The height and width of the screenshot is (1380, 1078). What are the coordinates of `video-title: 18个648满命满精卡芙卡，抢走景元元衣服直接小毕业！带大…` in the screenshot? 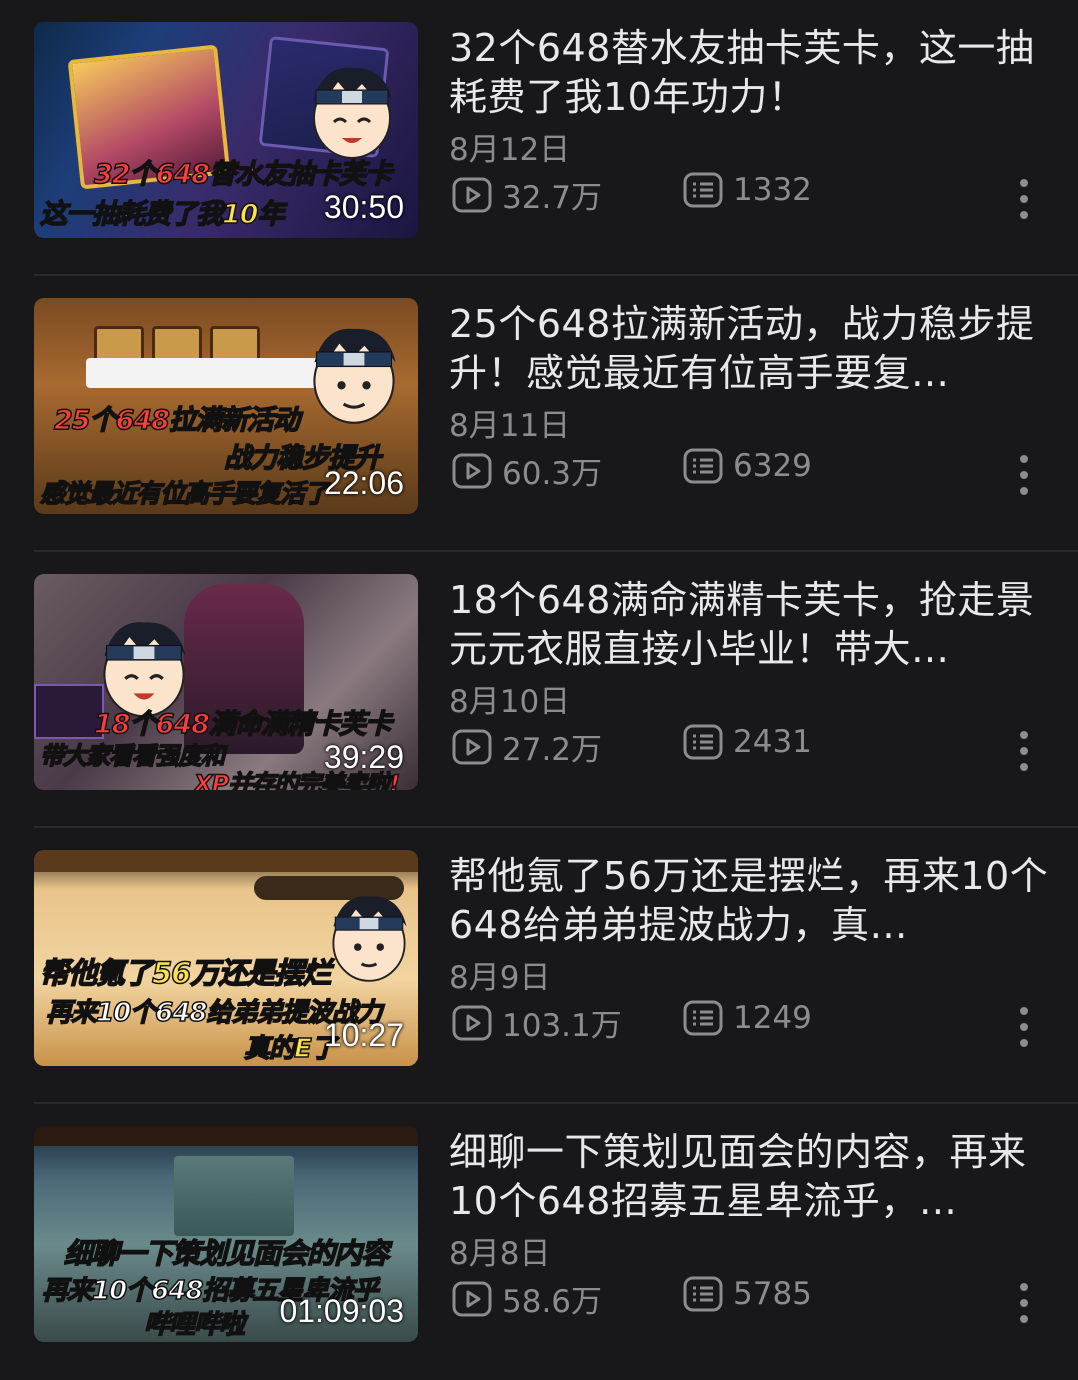 It's located at (749, 625).